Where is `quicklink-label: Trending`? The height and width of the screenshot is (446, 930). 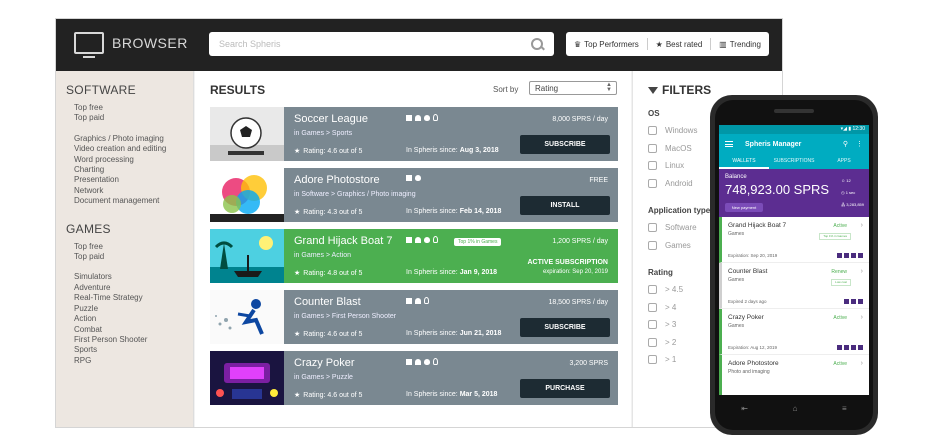
quicklink-label: Trending is located at coordinates (745, 44).